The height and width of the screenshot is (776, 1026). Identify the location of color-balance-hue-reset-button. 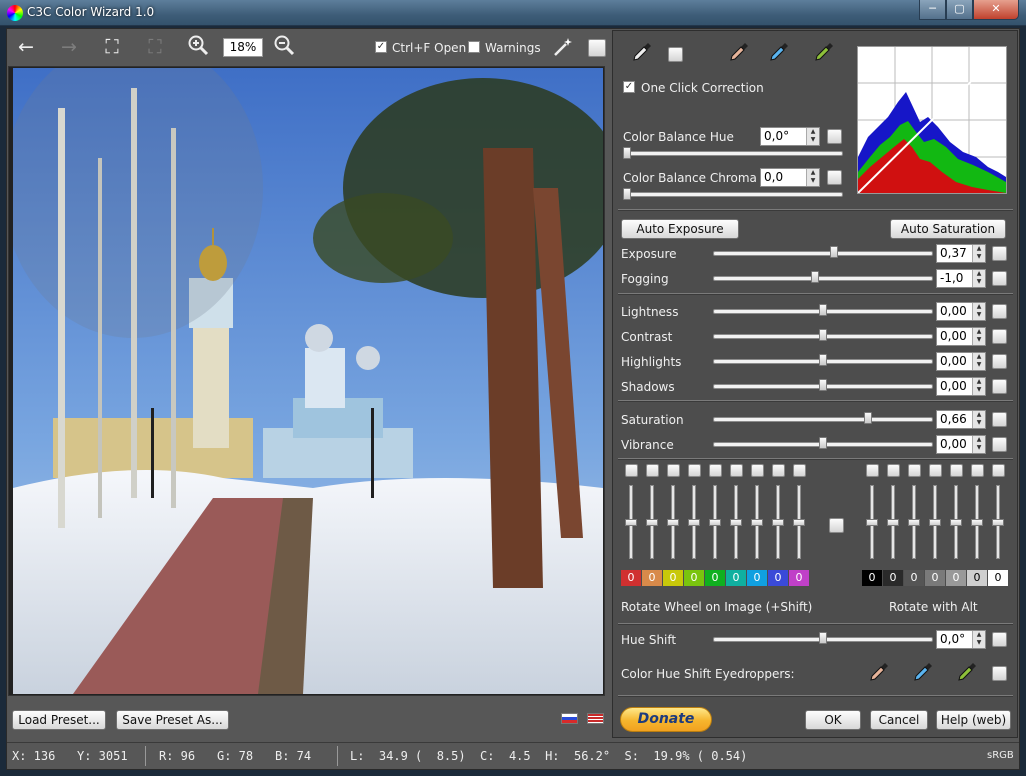
(834, 136).